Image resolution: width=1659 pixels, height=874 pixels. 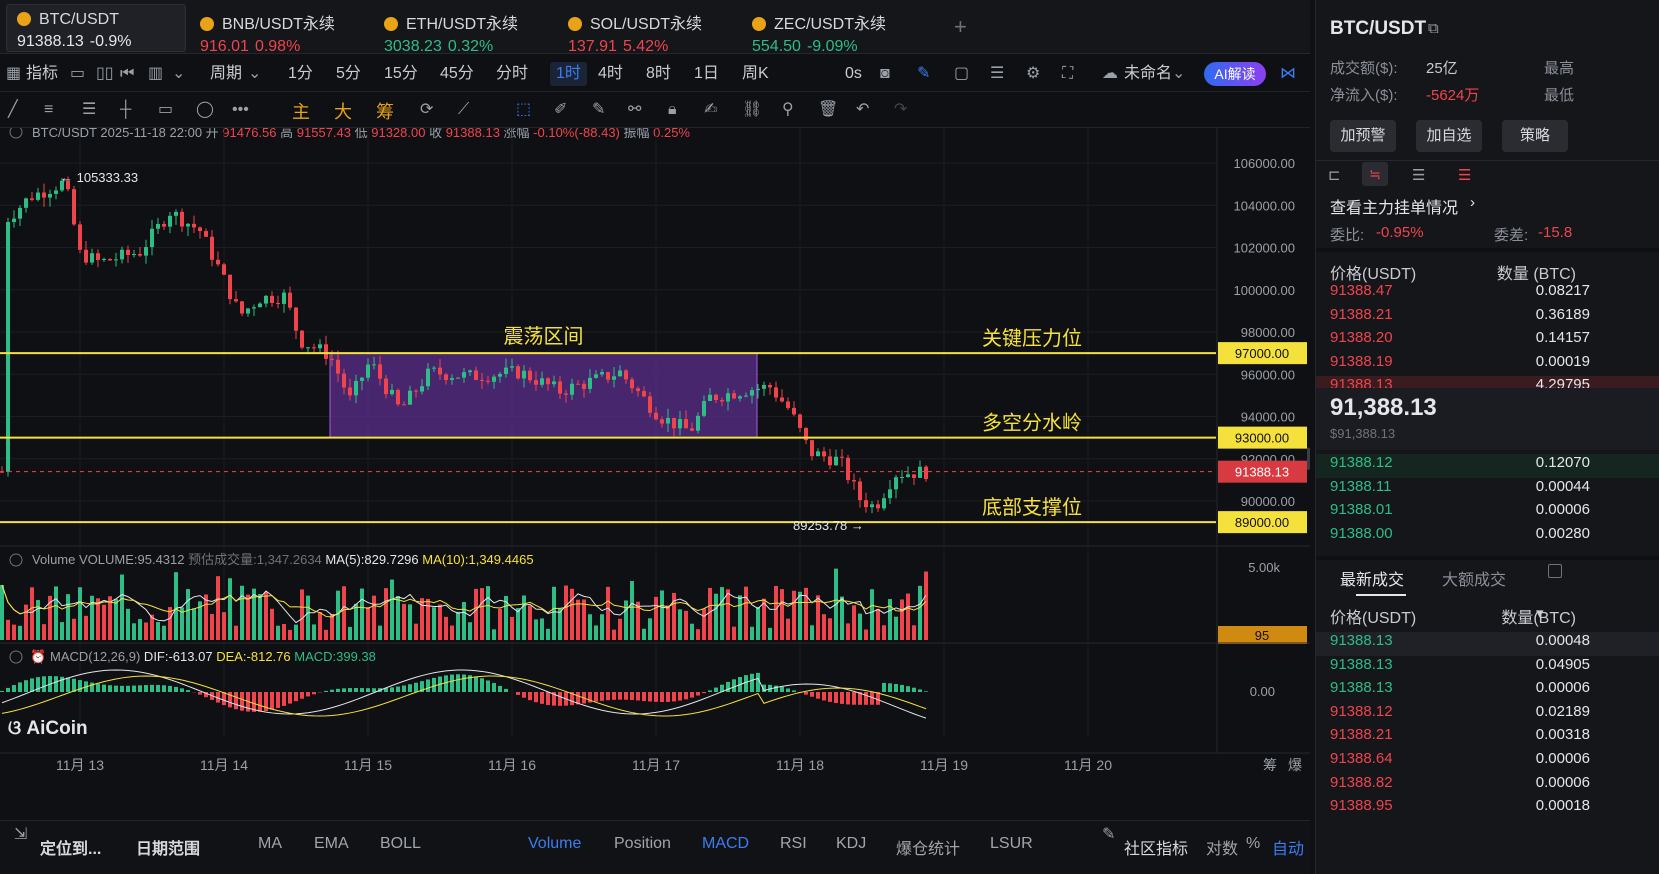 I want to click on community-indicators: 社区指标, so click(x=1156, y=847).